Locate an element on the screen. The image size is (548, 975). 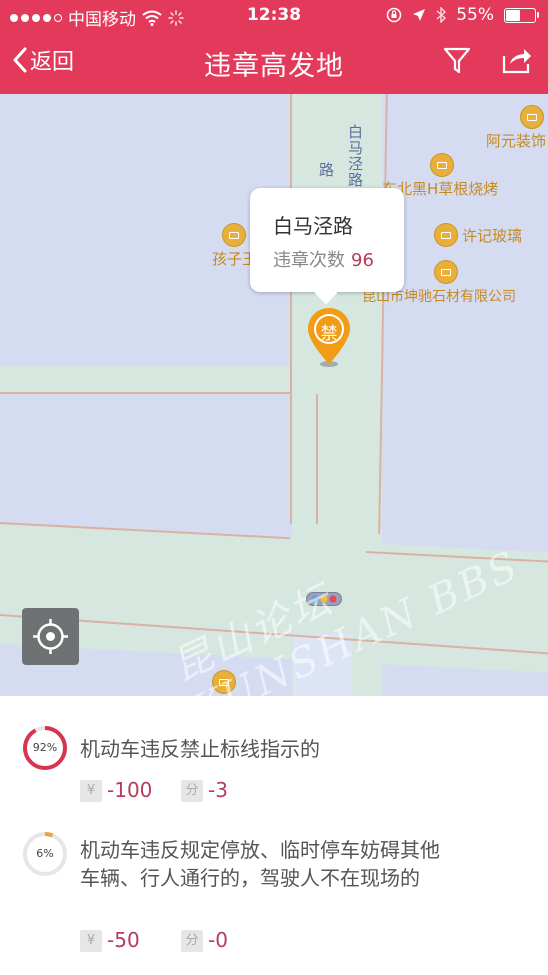
points-deducted: -3 is located at coordinates (218, 790).